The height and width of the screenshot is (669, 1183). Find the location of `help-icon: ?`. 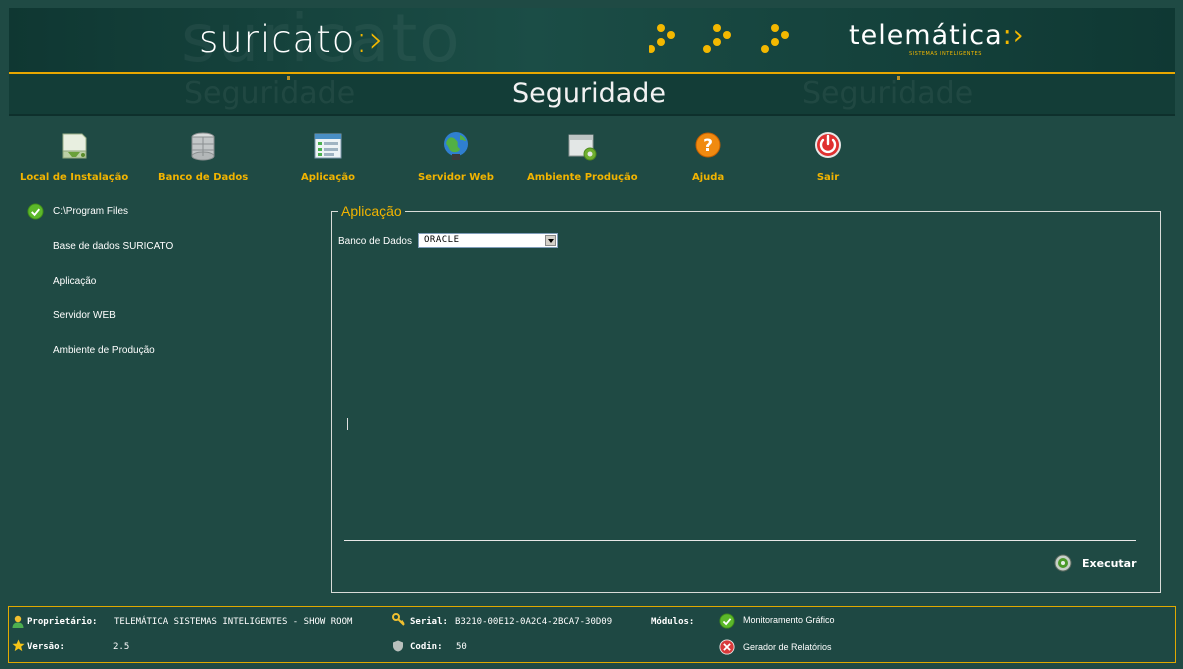

help-icon: ? is located at coordinates (708, 145).